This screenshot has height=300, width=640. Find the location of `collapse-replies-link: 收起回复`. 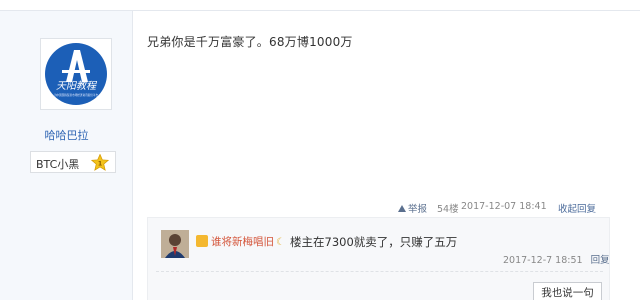

collapse-replies-link: 收起回复 is located at coordinates (577, 208).